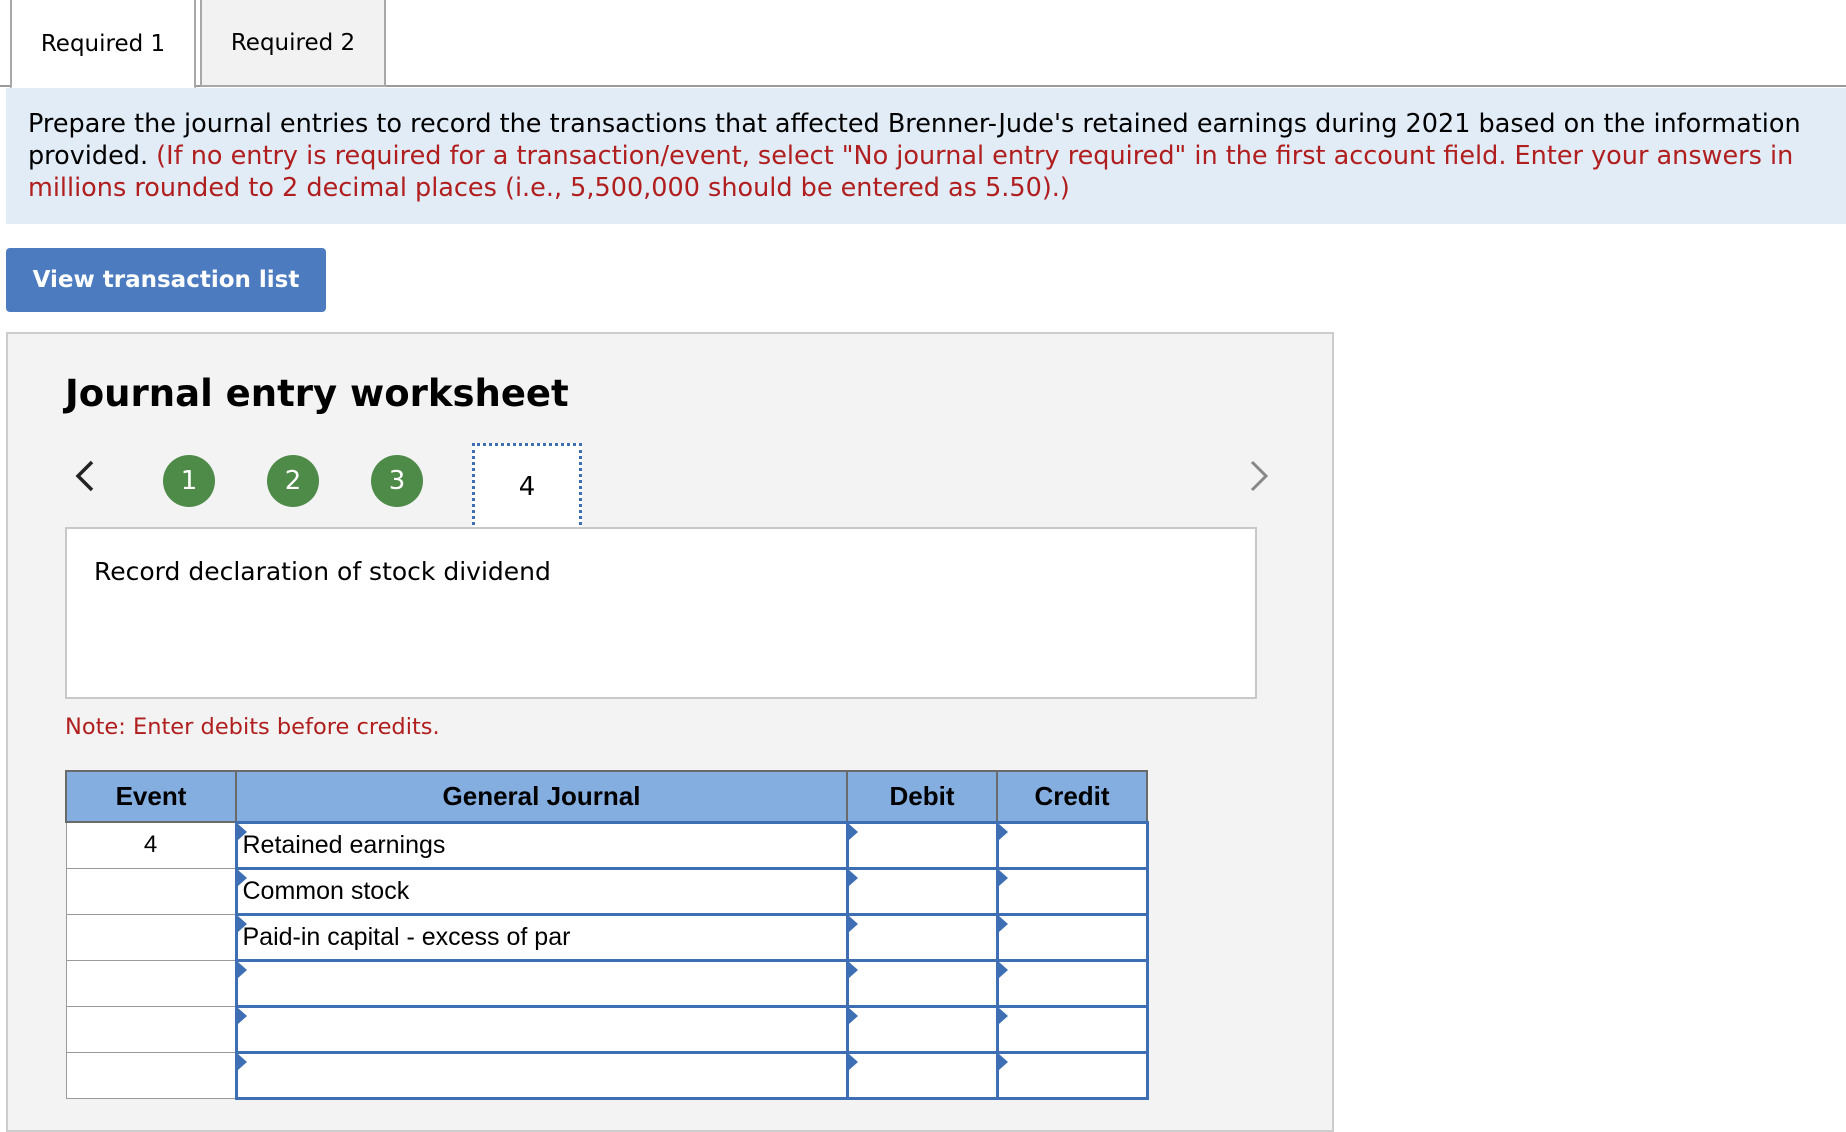  I want to click on tab-bar: Required 1 Required 2, so click(923, 44).